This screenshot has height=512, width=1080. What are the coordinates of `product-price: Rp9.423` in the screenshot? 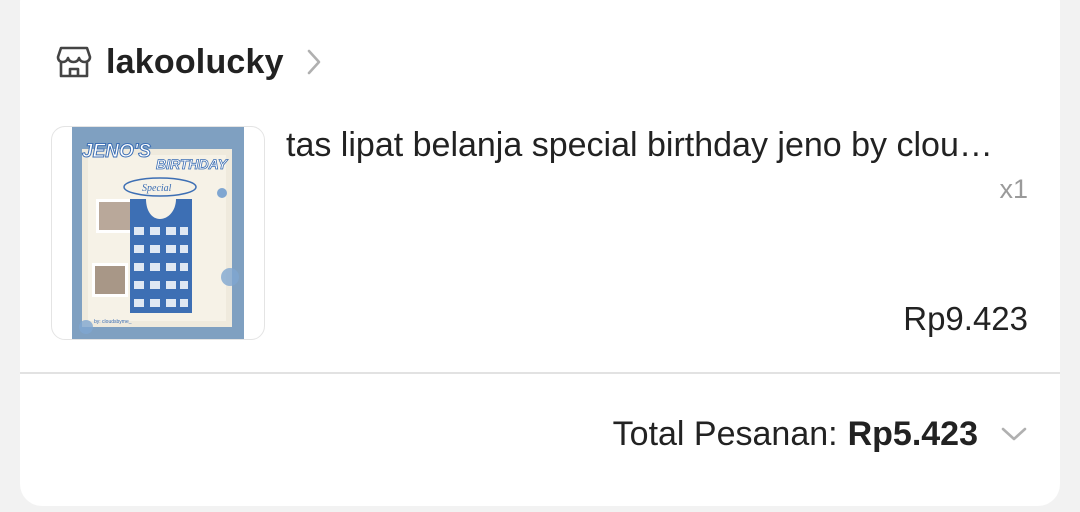 It's located at (965, 318).